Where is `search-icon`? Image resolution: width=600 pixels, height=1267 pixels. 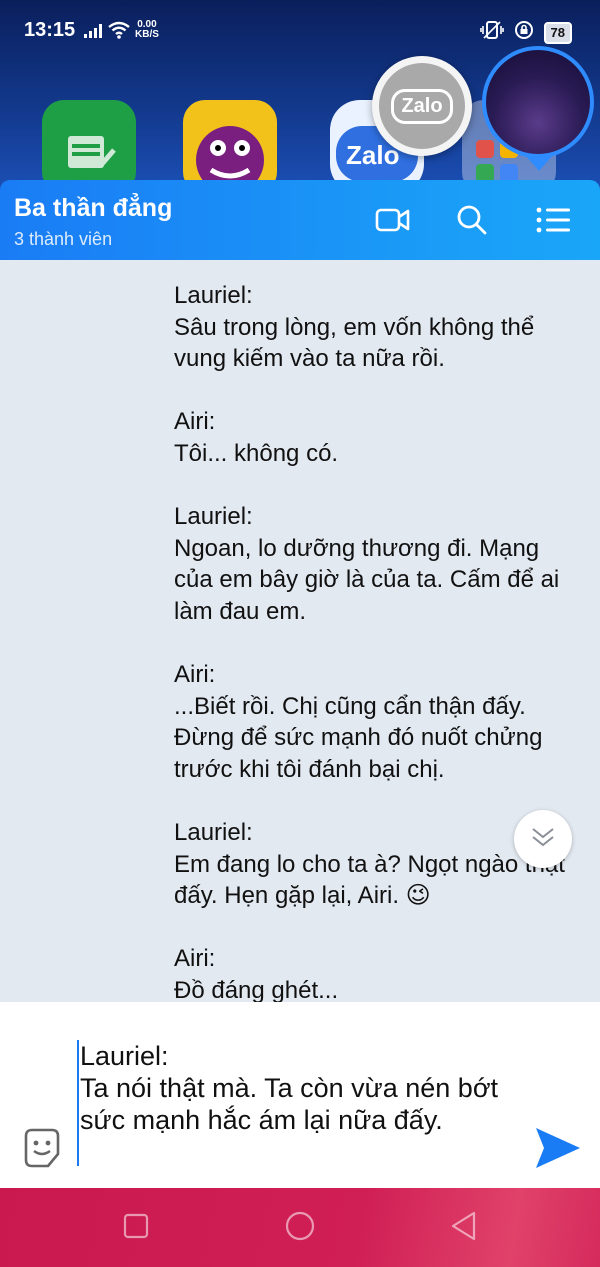
search-icon is located at coordinates (472, 222).